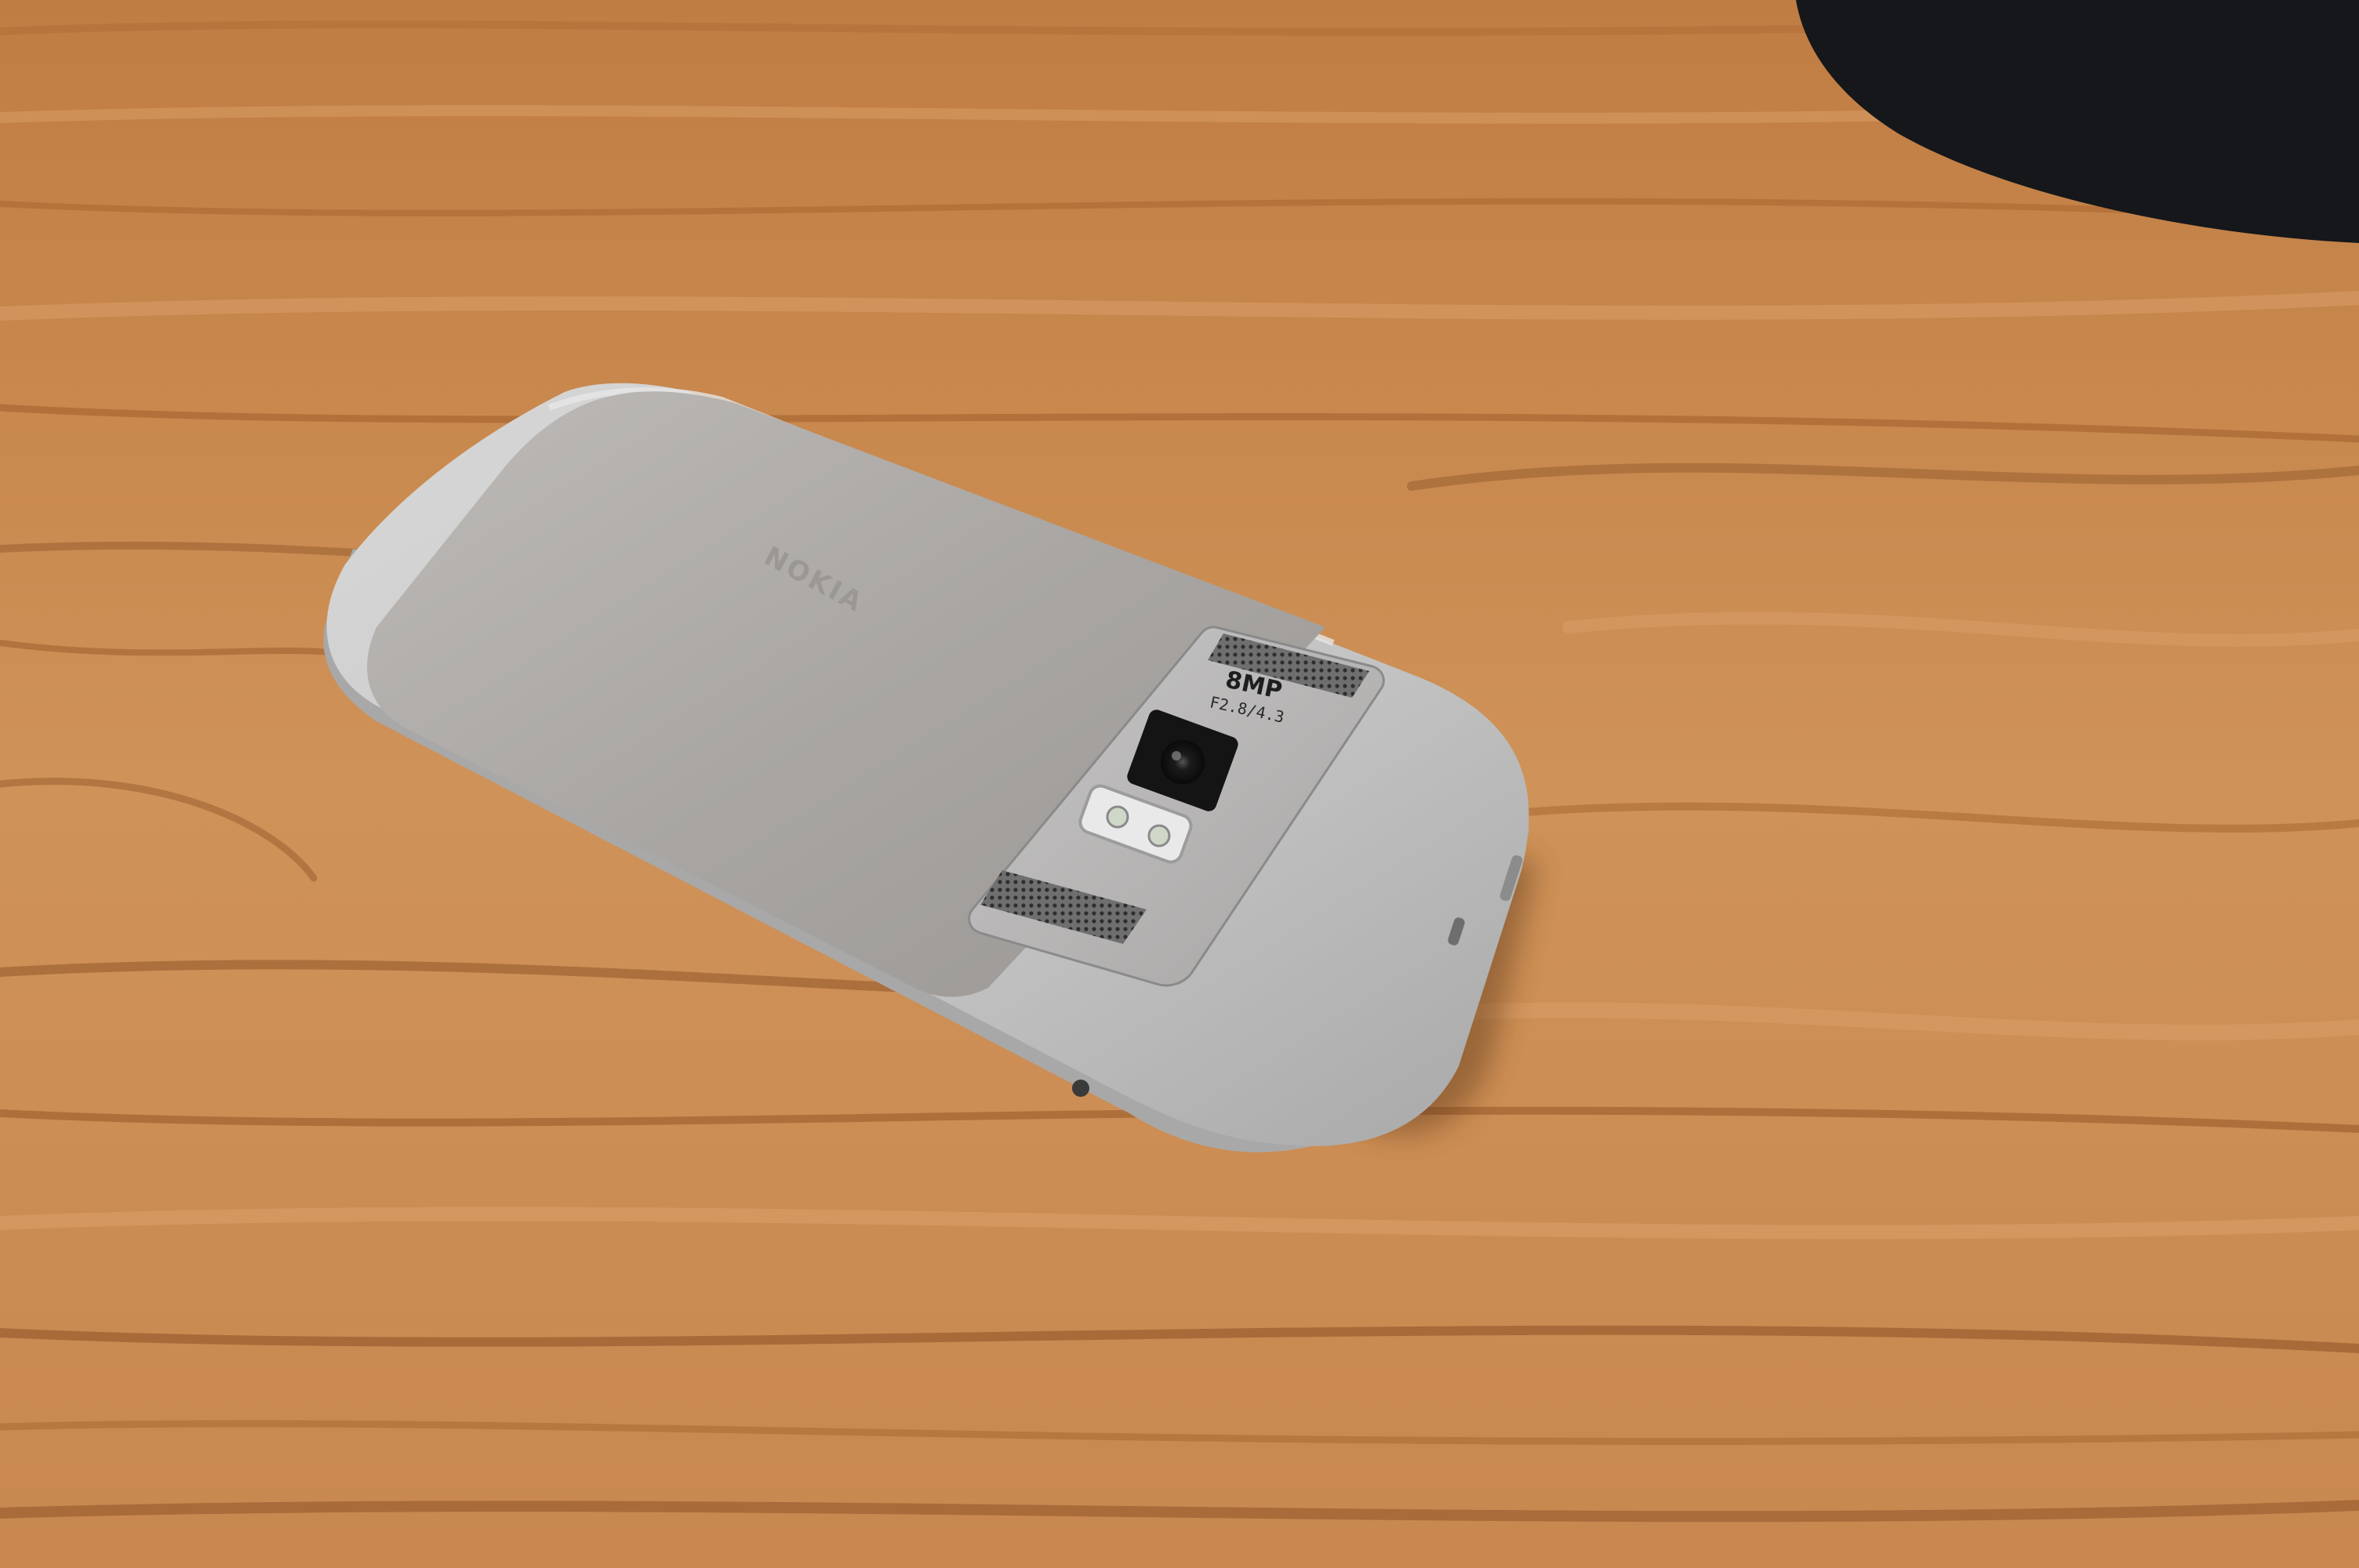  I want to click on audio-jack, so click(1080, 1088).